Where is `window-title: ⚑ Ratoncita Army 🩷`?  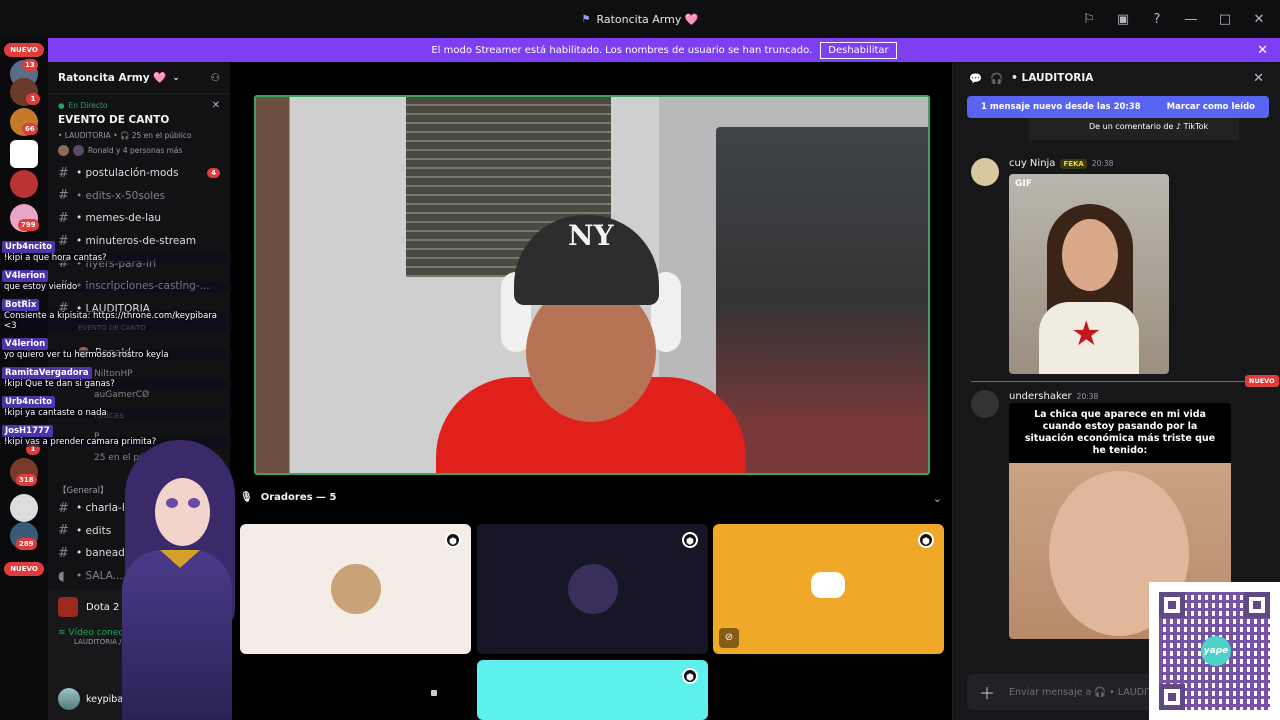
window-title: ⚑ Ratoncita Army 🩷 is located at coordinates (639, 19).